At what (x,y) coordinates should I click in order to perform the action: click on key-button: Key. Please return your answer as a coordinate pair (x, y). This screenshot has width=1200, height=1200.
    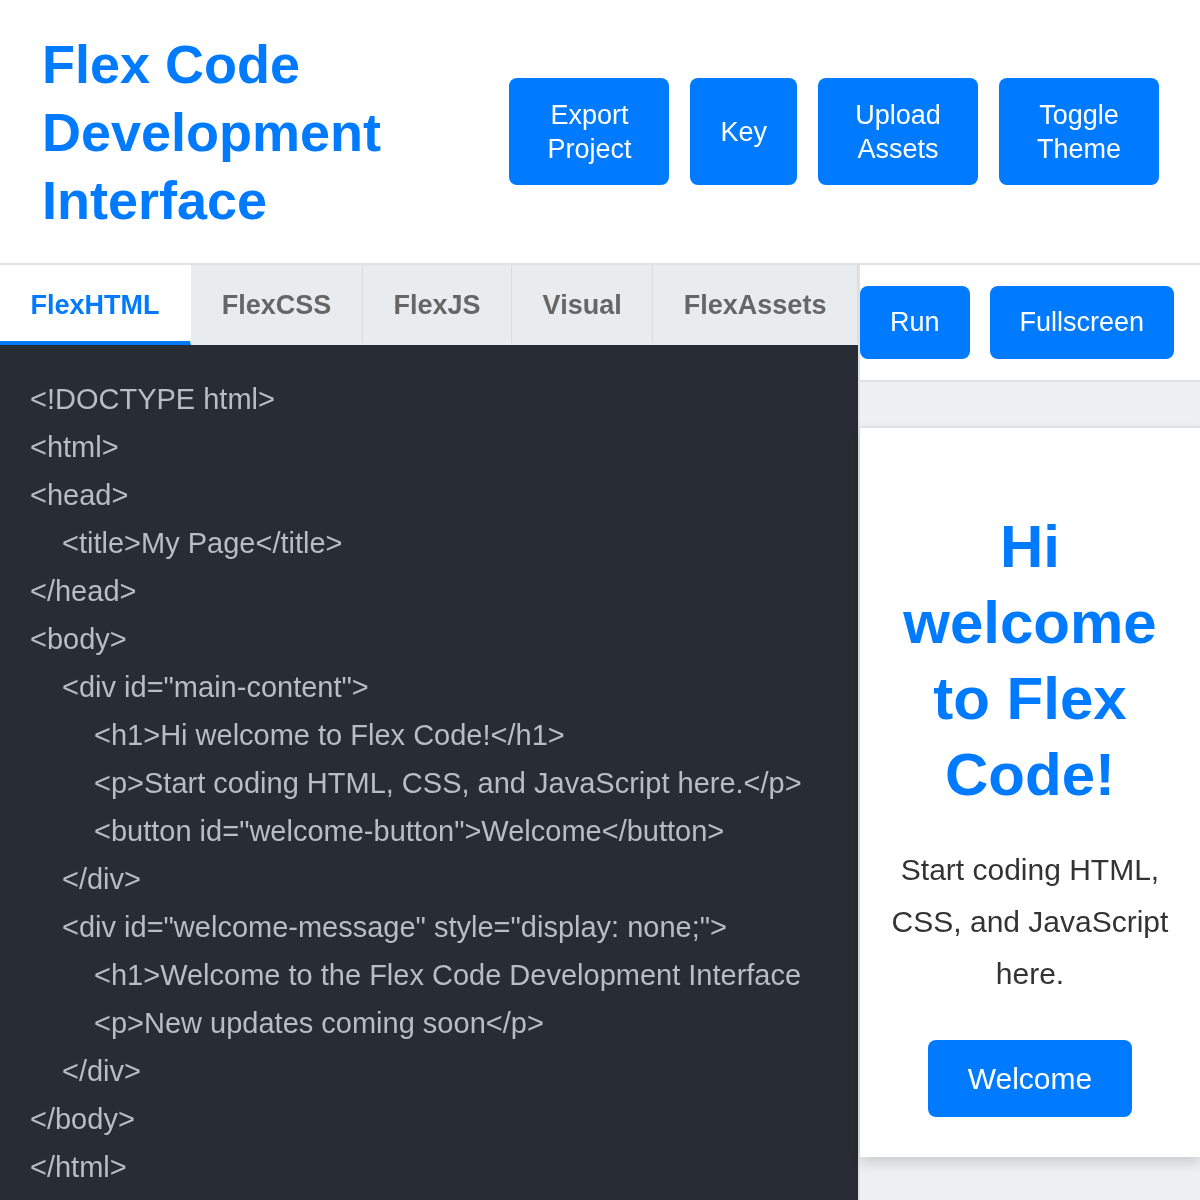
    Looking at the image, I should click on (743, 131).